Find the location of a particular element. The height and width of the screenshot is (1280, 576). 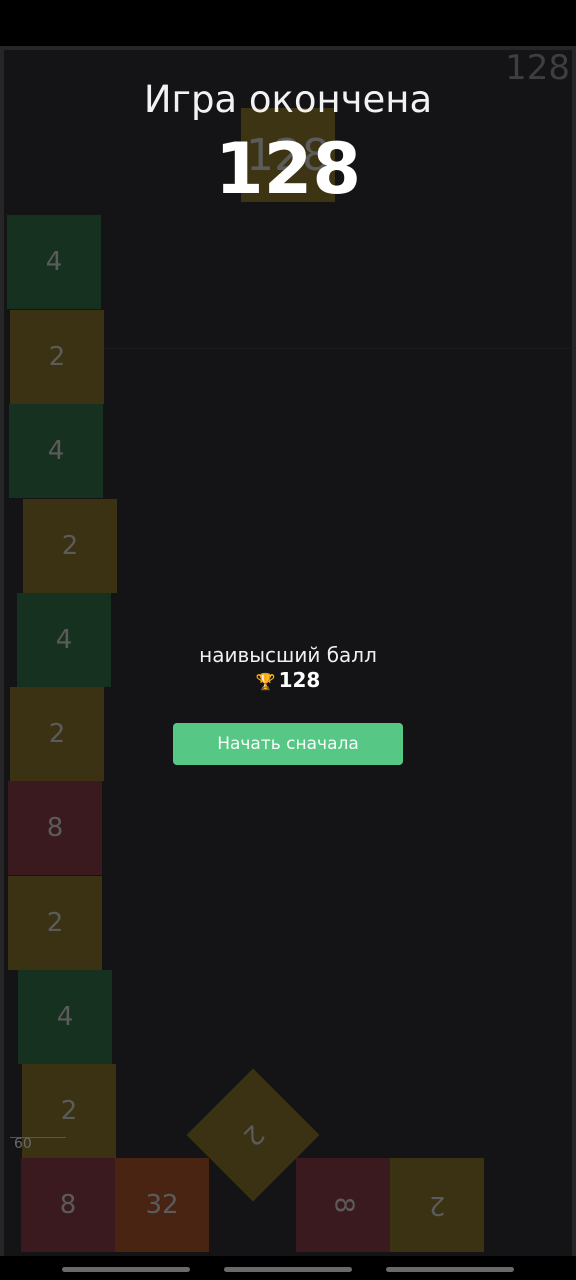

best-score-label: наивысший балл is located at coordinates (288, 655).